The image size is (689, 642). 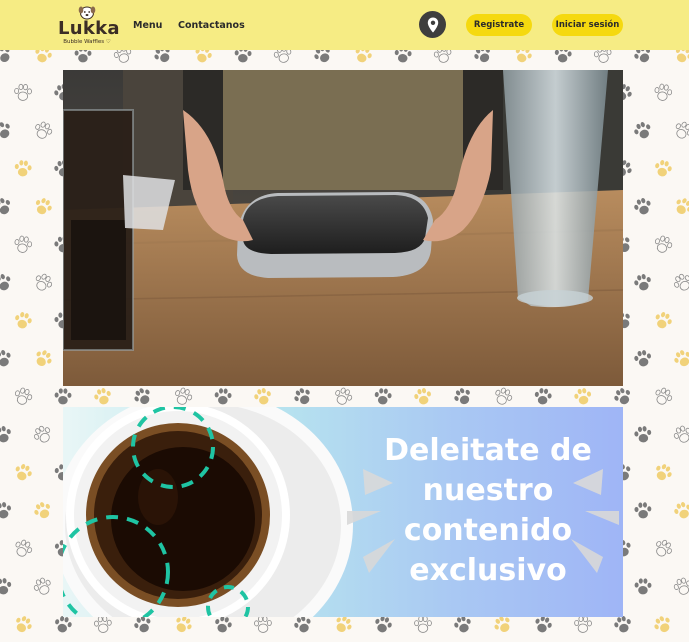 What do you see at coordinates (488, 450) in the screenshot?
I see `banner-line: Deleitate de` at bounding box center [488, 450].